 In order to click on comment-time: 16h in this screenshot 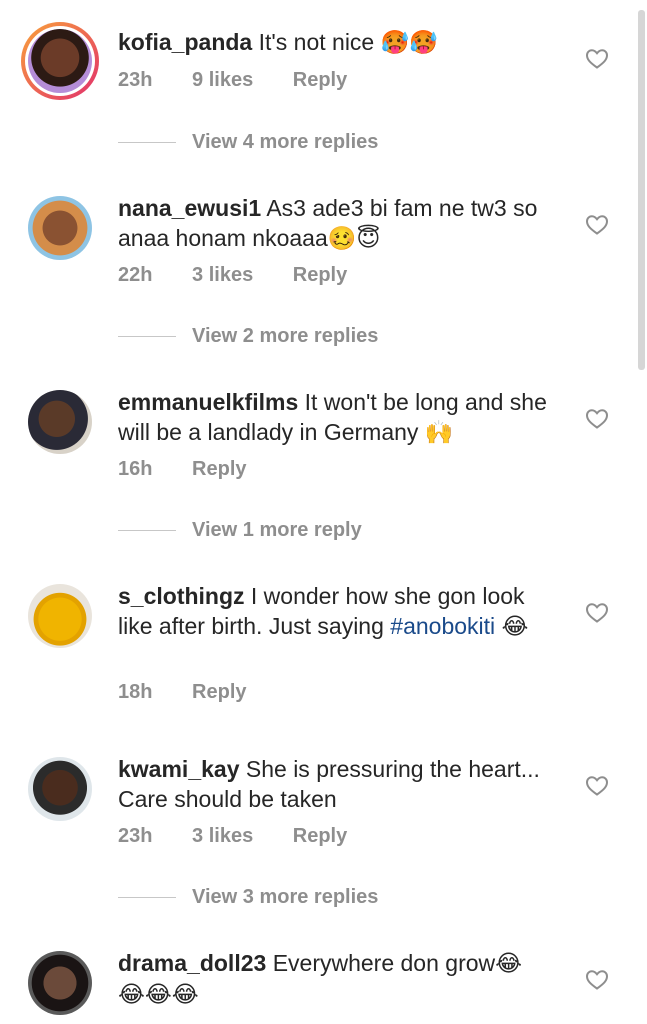, I will do `click(135, 469)`.